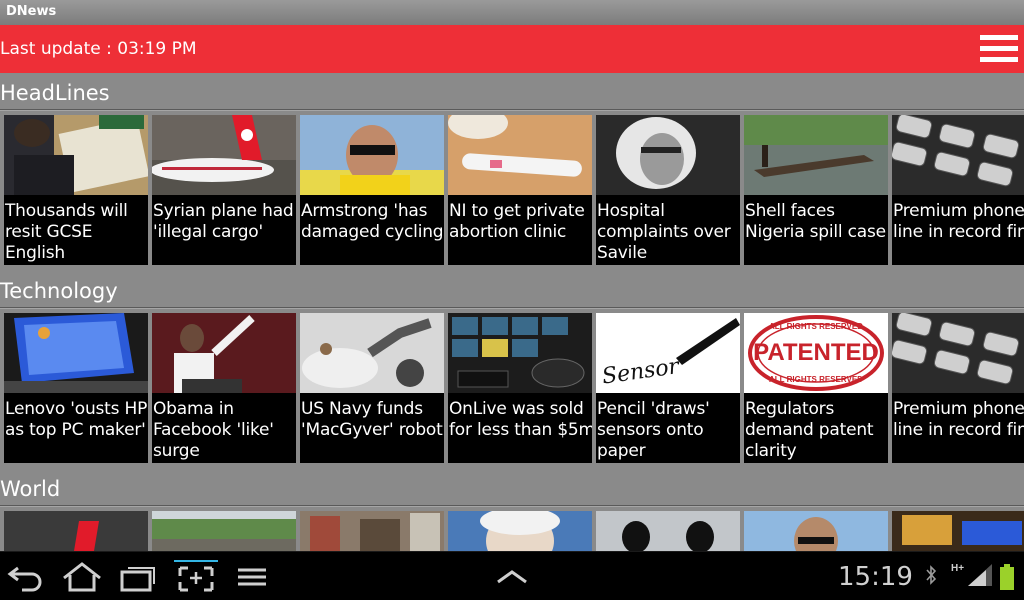 The height and width of the screenshot is (600, 1024). Describe the element at coordinates (520, 419) in the screenshot. I see `card-caption: OnLive was sold for less than $5m` at that location.